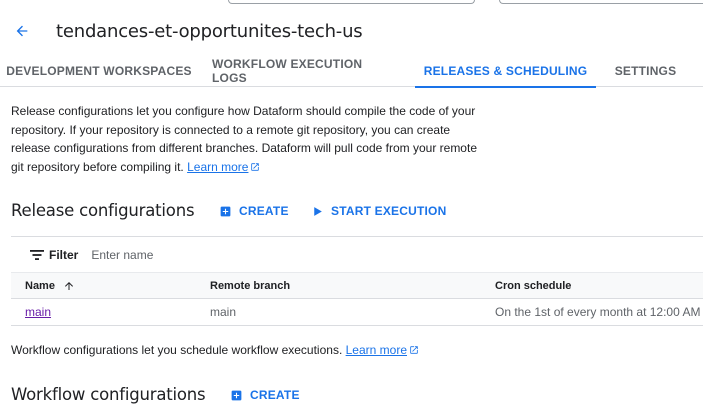 This screenshot has width=703, height=416. Describe the element at coordinates (306, 70) in the screenshot. I see `tab-workflow-execution-logs: WORKFLOW EXECUTION LOGS` at that location.